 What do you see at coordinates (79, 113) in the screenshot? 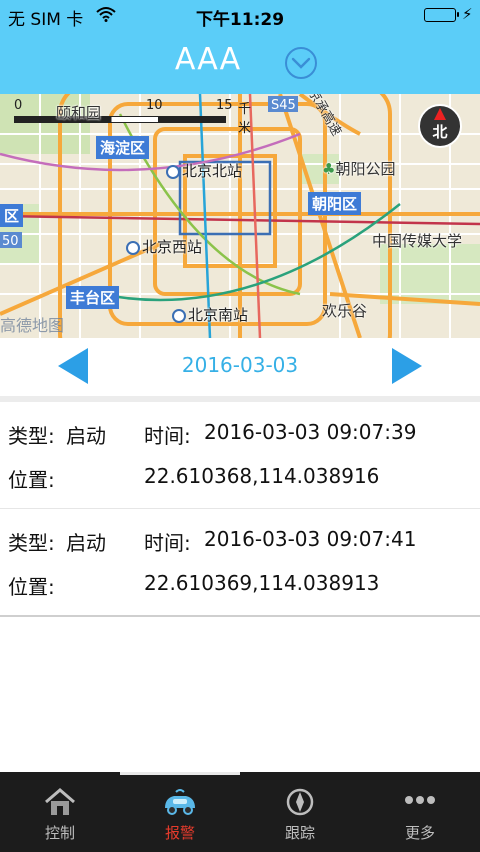
I see `map-label-yiheyuan: 颐和园` at bounding box center [79, 113].